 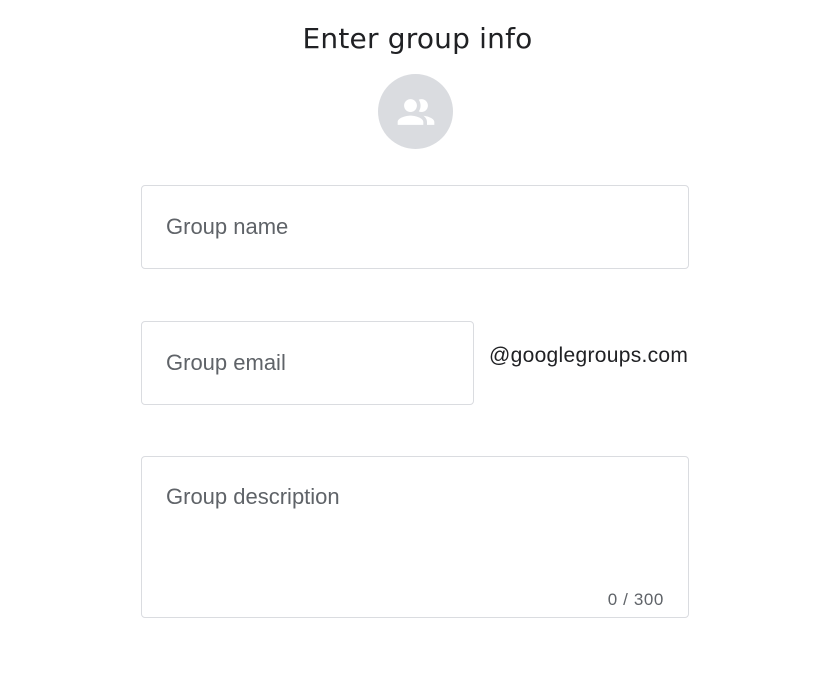 I want to click on group-description-input, so click(x=415, y=516).